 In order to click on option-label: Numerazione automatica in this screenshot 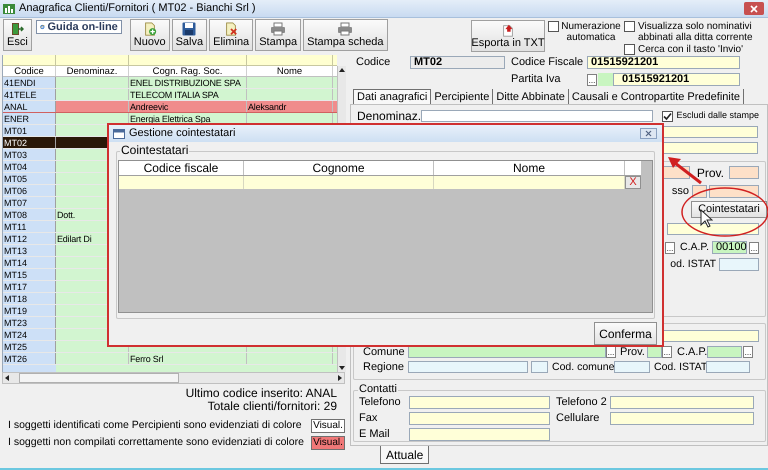, I will do `click(591, 32)`.